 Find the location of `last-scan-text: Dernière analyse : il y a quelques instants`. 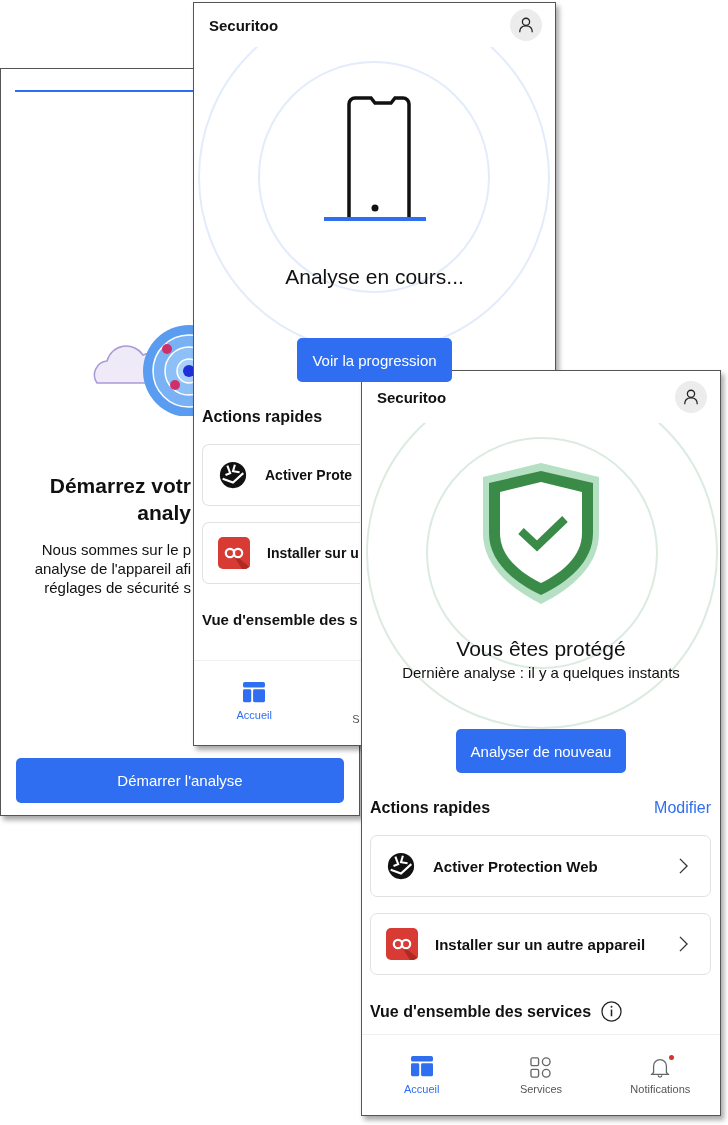

last-scan-text: Dernière analyse : il y a quelques instants is located at coordinates (541, 673).